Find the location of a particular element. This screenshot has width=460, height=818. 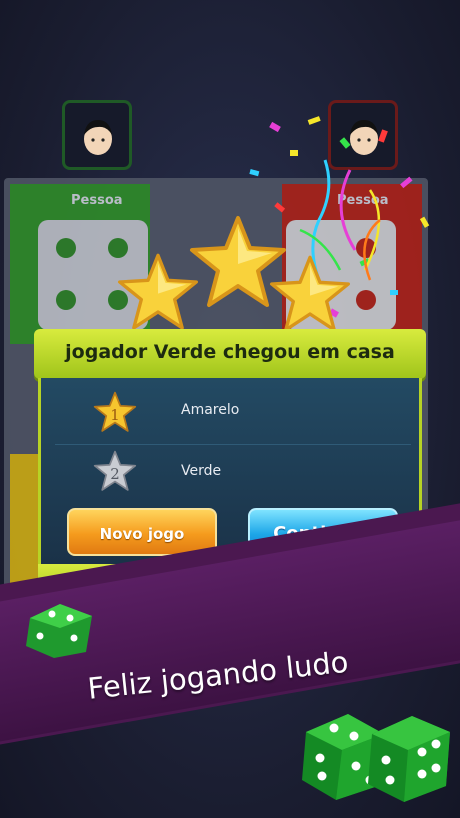

ranking-row: 2 Verde is located at coordinates (233, 472).